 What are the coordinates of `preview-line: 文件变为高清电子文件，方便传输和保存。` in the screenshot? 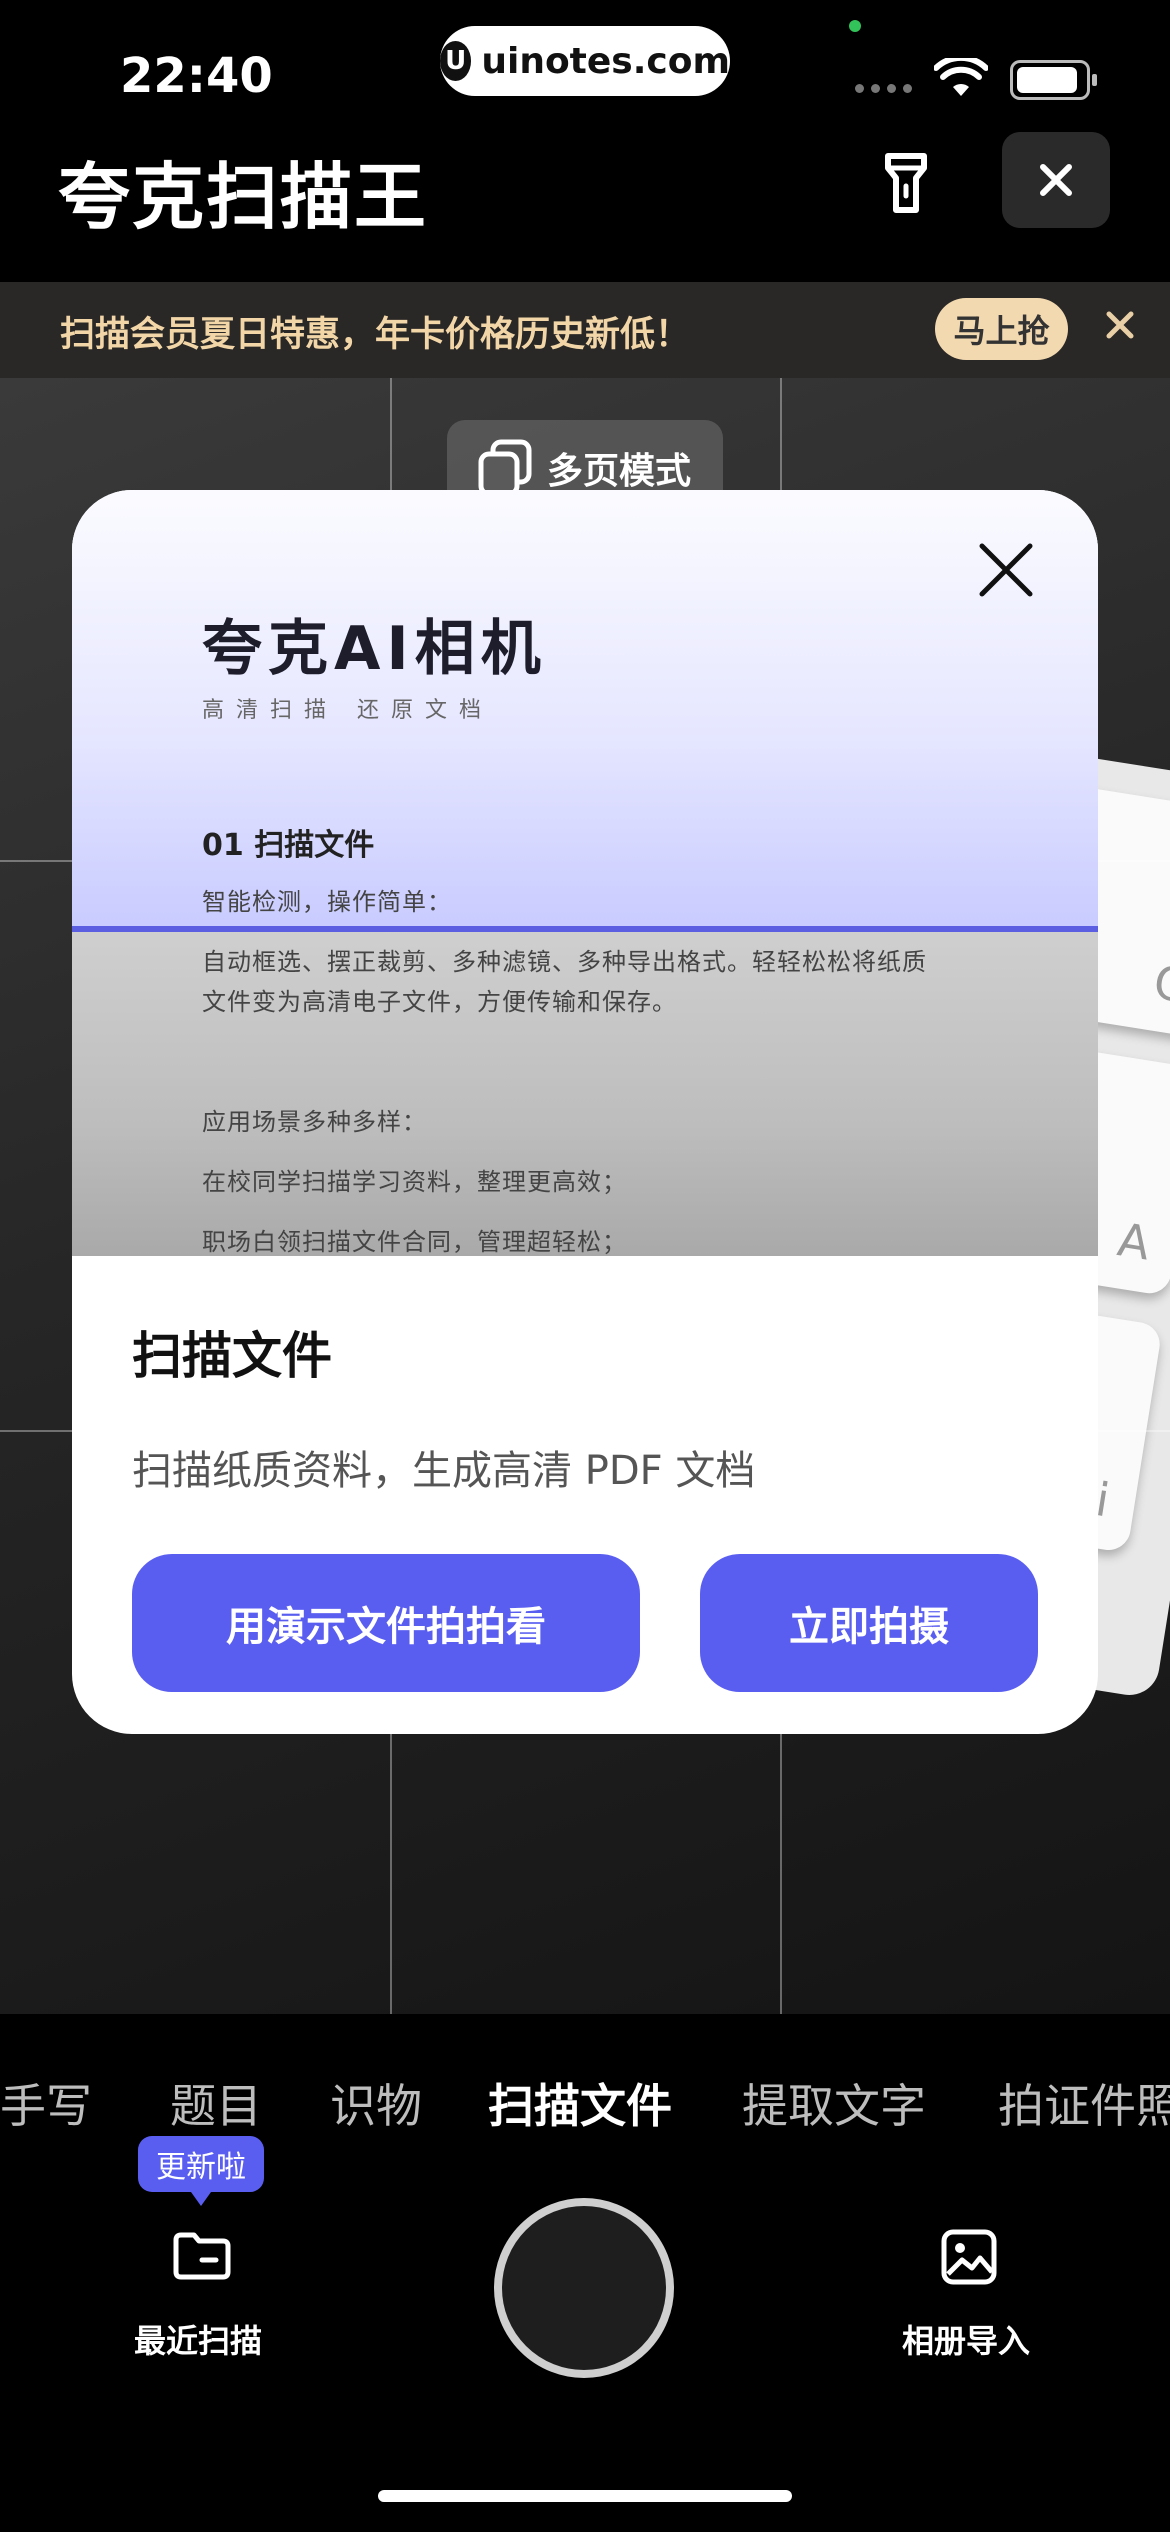 It's located at (439, 1002).